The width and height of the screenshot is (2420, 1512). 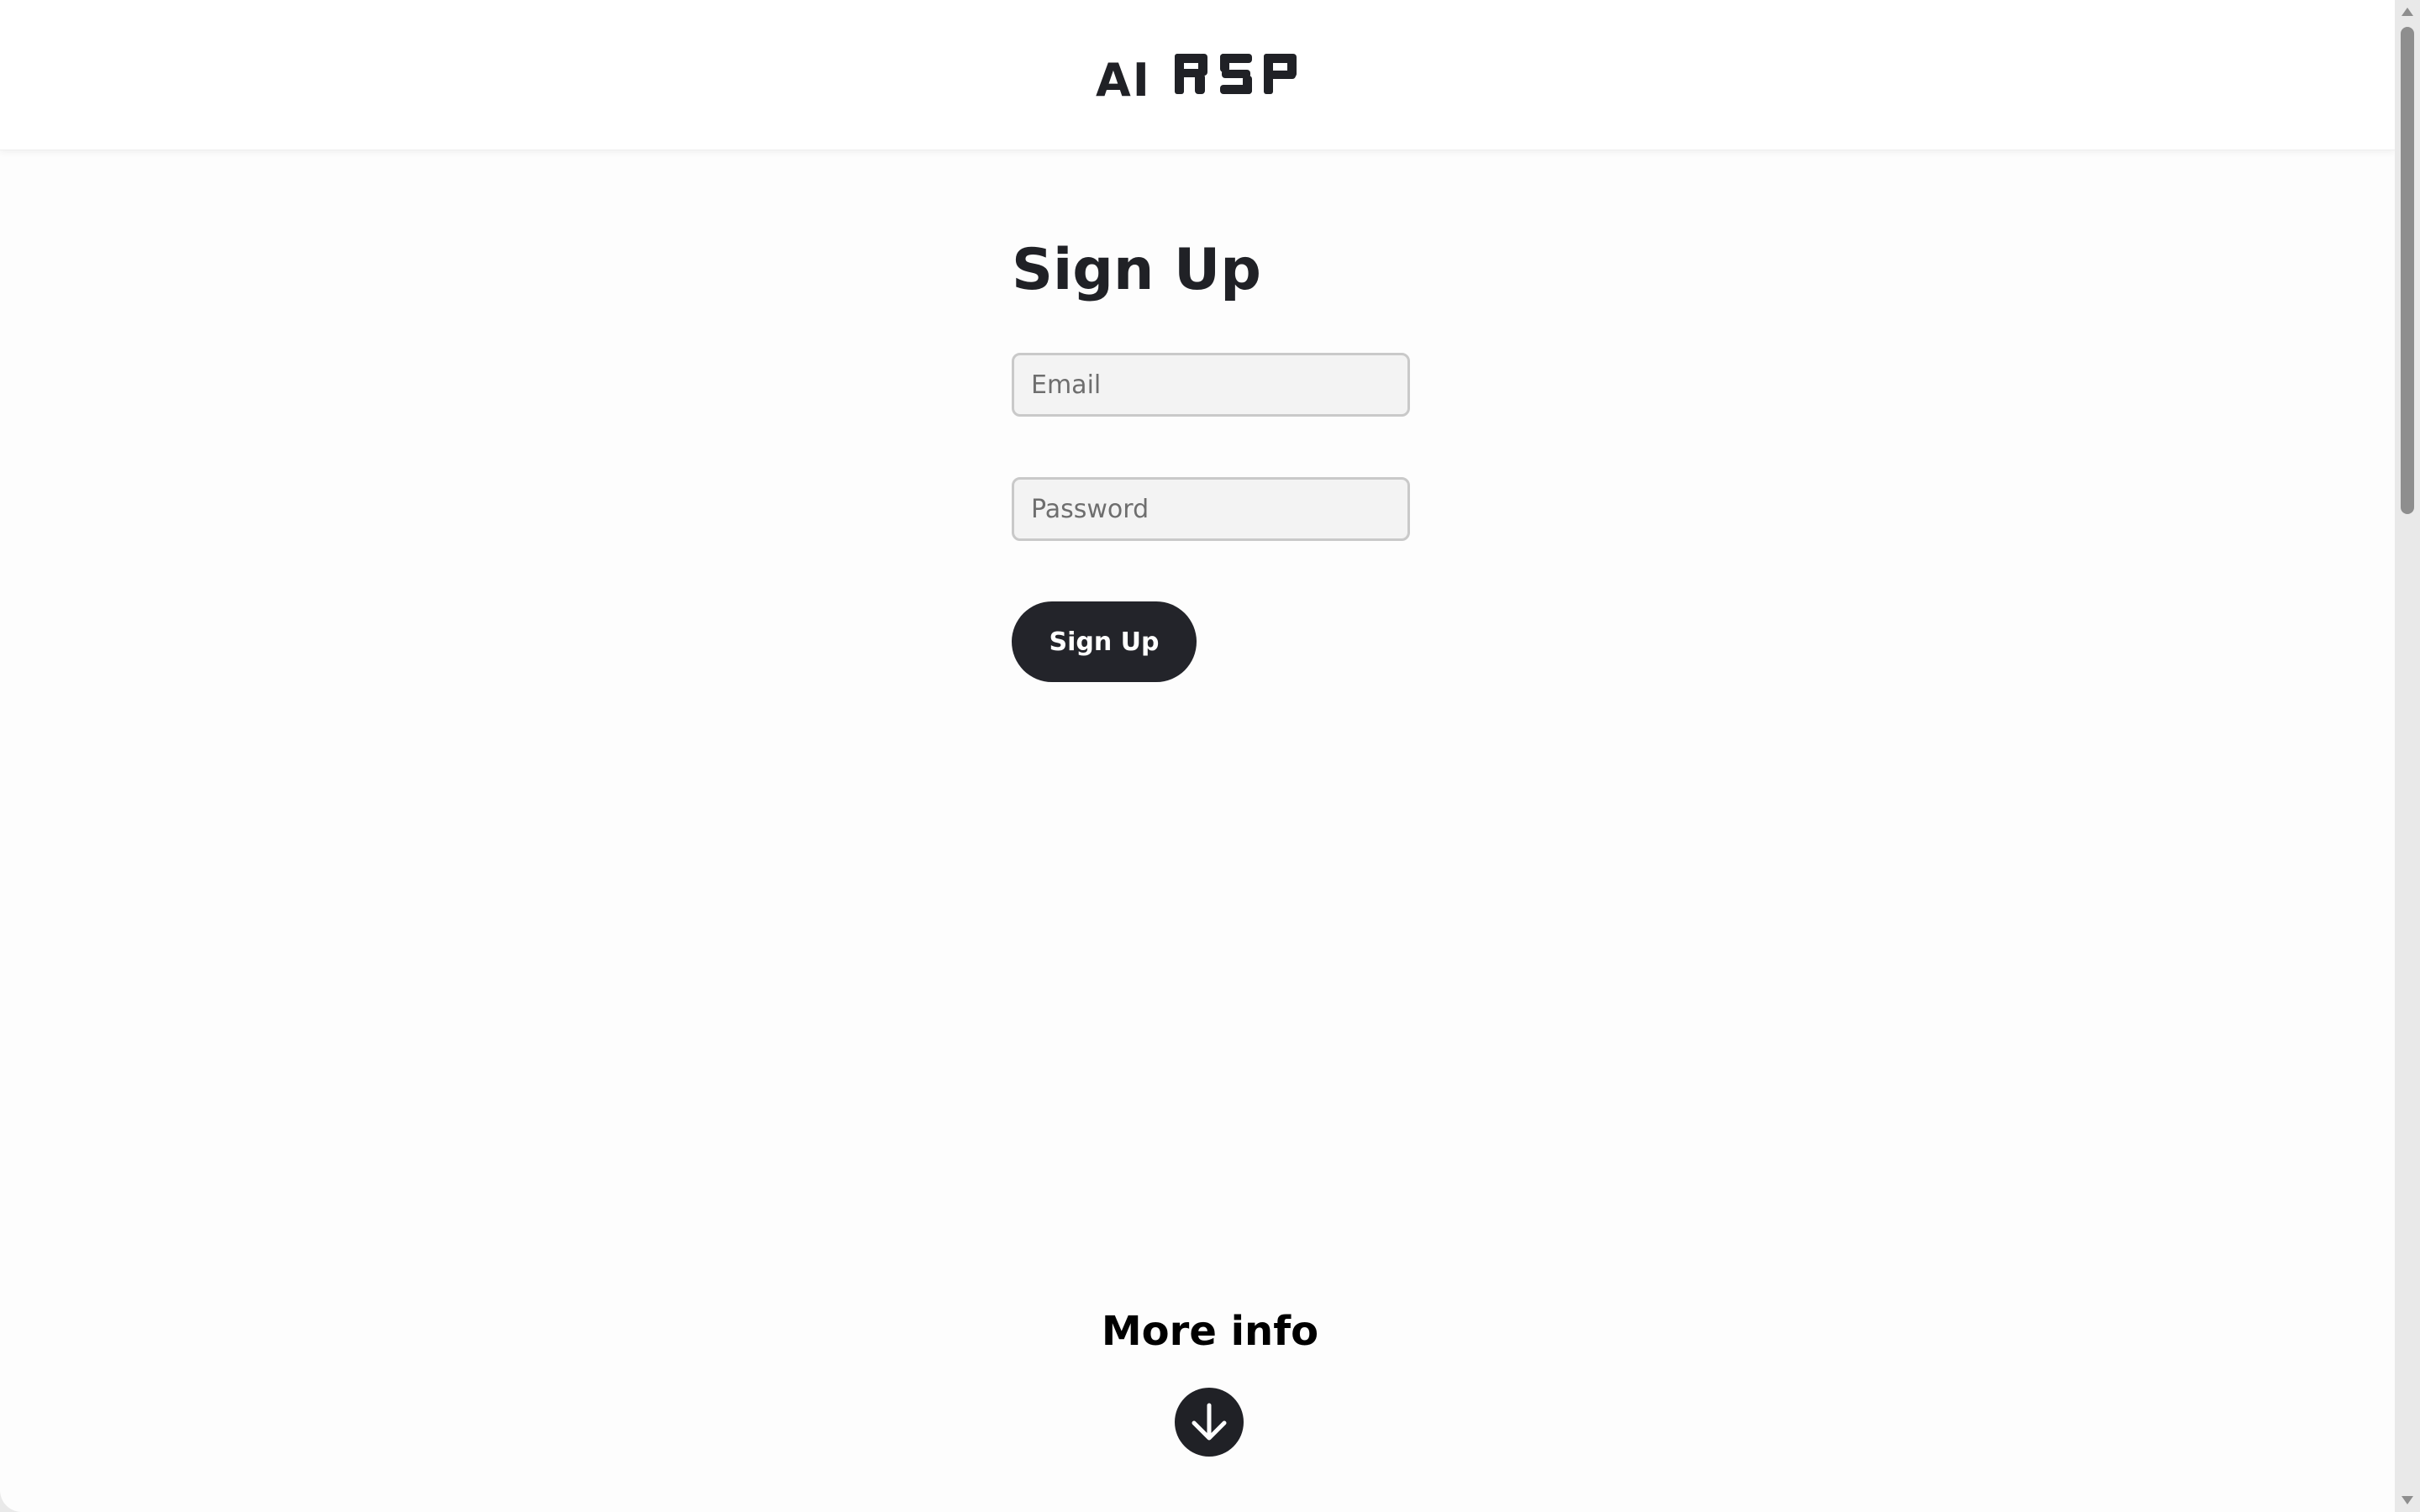 What do you see at coordinates (2407, 1500) in the screenshot?
I see `scroll-down-arrow-icon` at bounding box center [2407, 1500].